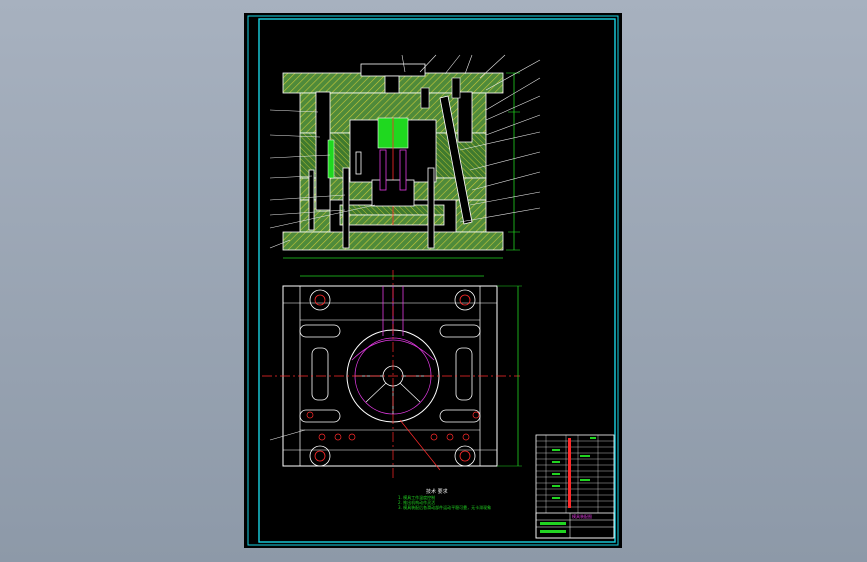 Image resolution: width=867 pixels, height=562 pixels. What do you see at coordinates (575, 486) in the screenshot?
I see `parts-list` at bounding box center [575, 486].